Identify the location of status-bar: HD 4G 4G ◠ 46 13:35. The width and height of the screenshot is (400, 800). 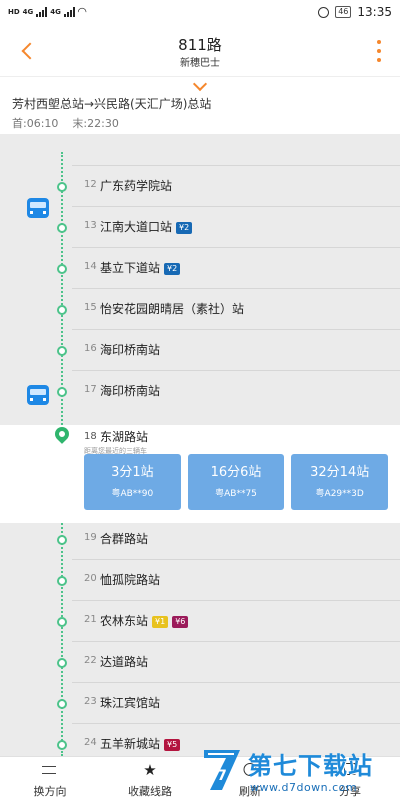
(200, 13).